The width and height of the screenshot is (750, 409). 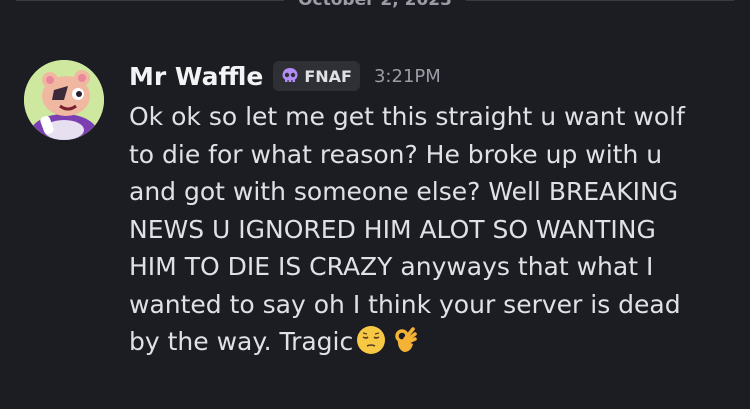 I want to click on message-line-7-text: by the way. Tragic, so click(x=241, y=341).